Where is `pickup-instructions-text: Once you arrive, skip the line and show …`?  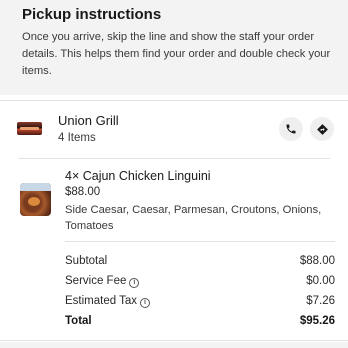
pickup-instructions-text: Once you arrive, skip the line and show … is located at coordinates (176, 54).